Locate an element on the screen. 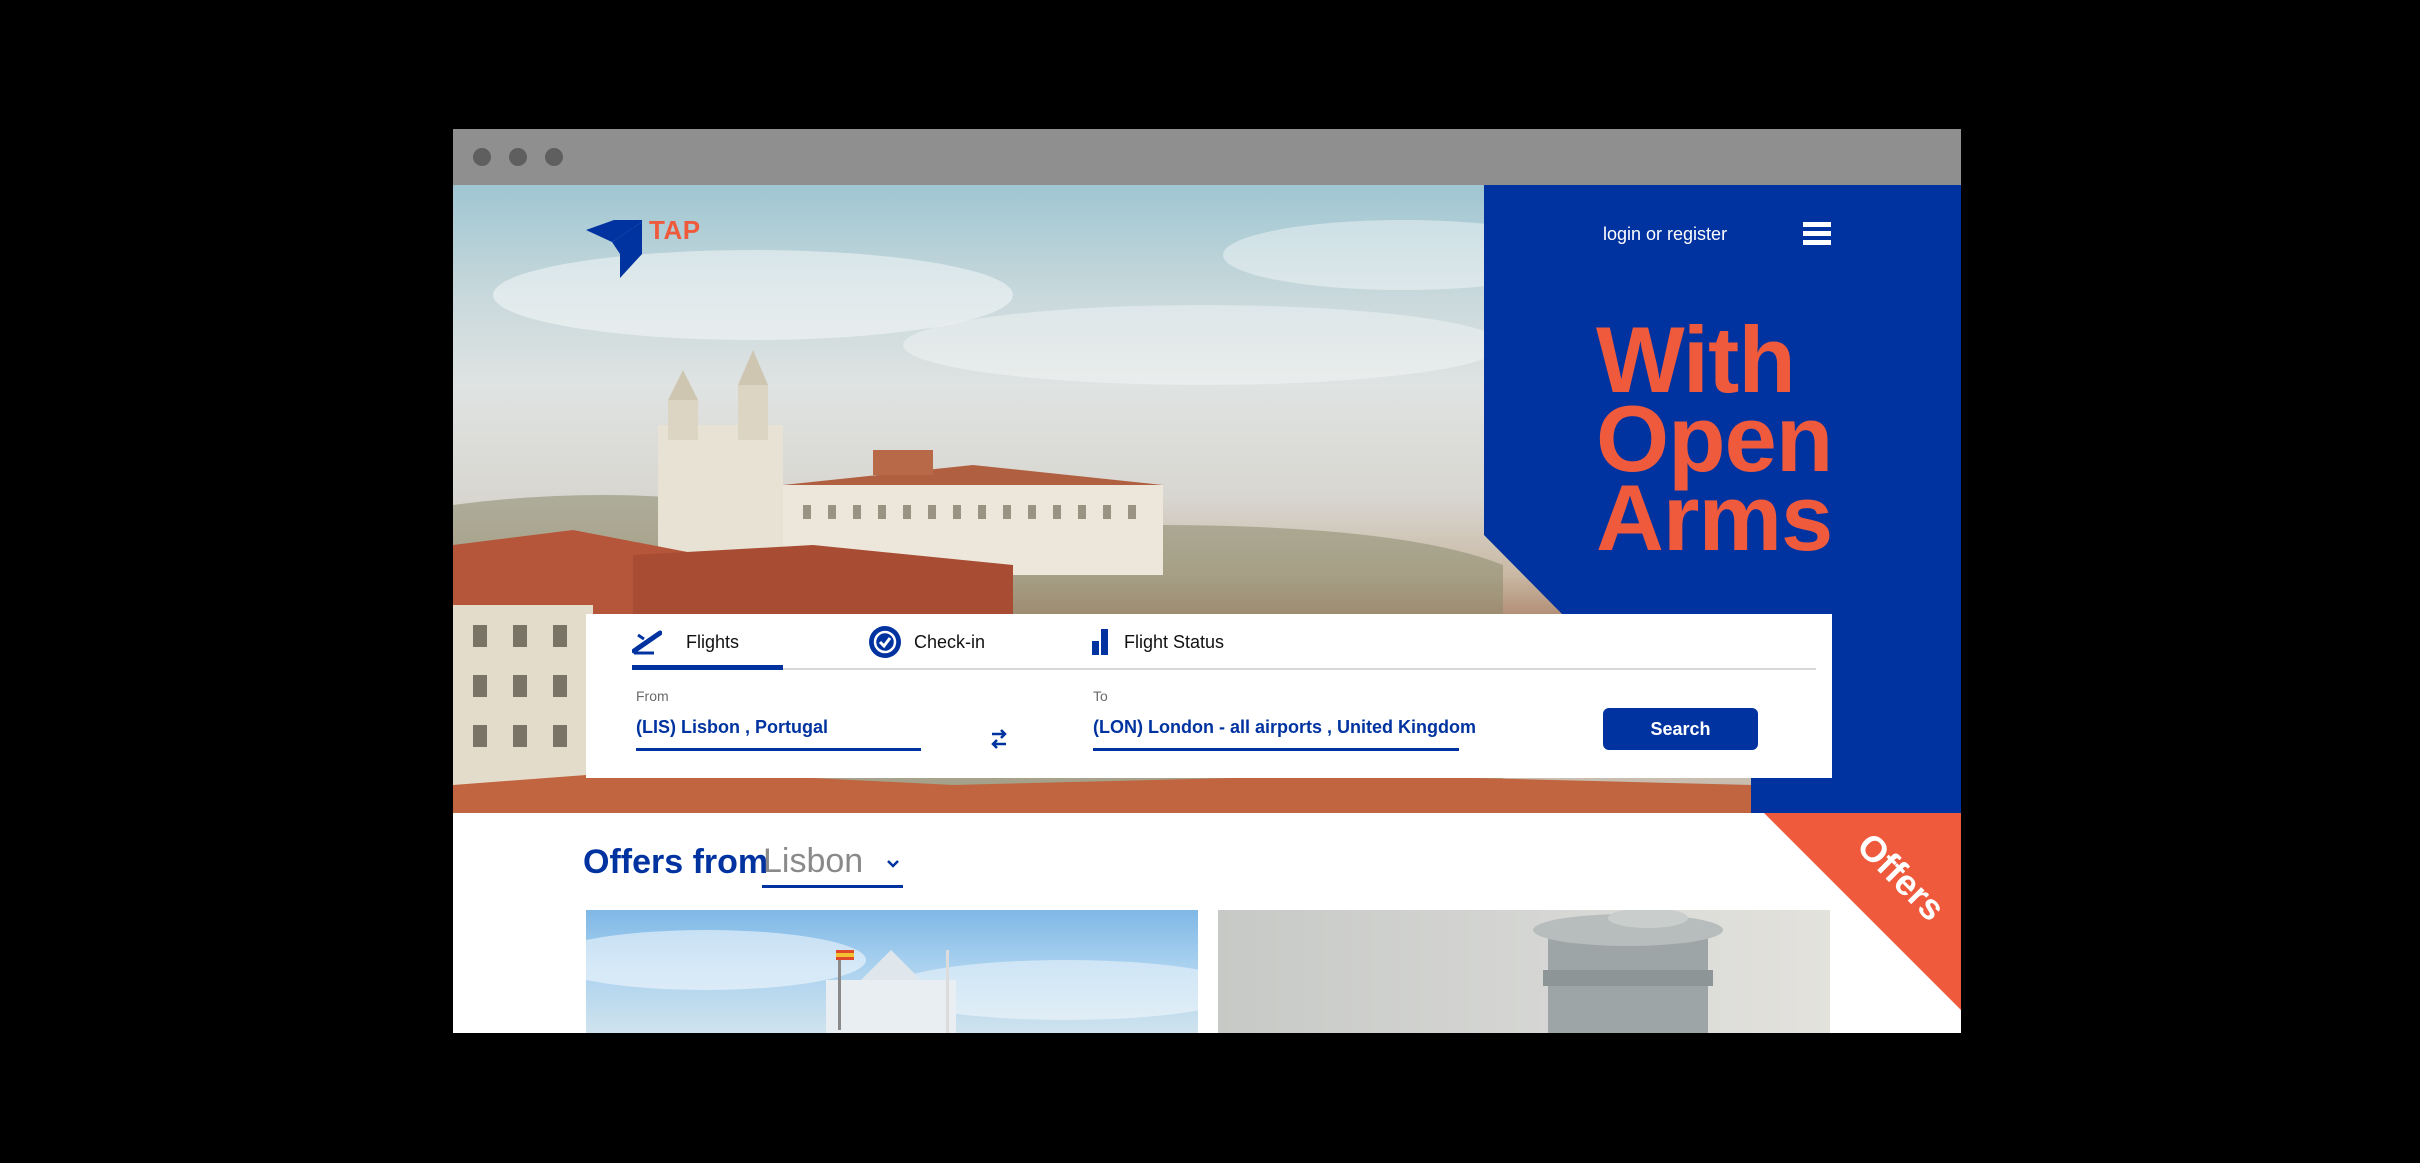 This screenshot has height=1163, width=2420. window-minimize-dot is located at coordinates (518, 157).